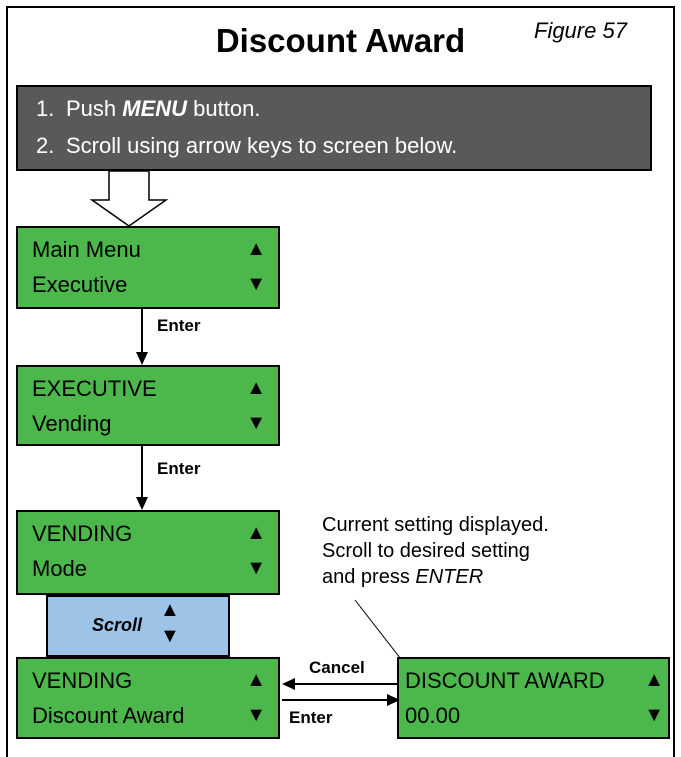  Describe the element at coordinates (179, 325) in the screenshot. I see `enter-label-1: Enter` at that location.